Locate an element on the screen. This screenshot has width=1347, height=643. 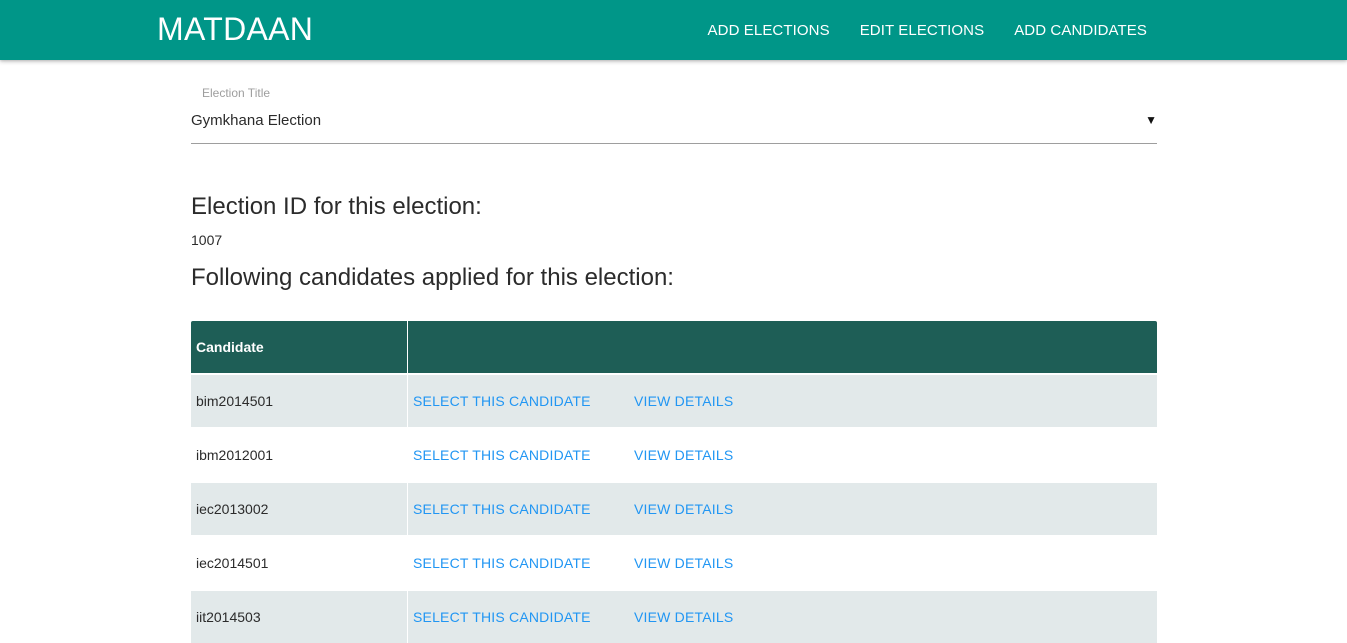
election-title-value: Gymkhana Election is located at coordinates (256, 120).